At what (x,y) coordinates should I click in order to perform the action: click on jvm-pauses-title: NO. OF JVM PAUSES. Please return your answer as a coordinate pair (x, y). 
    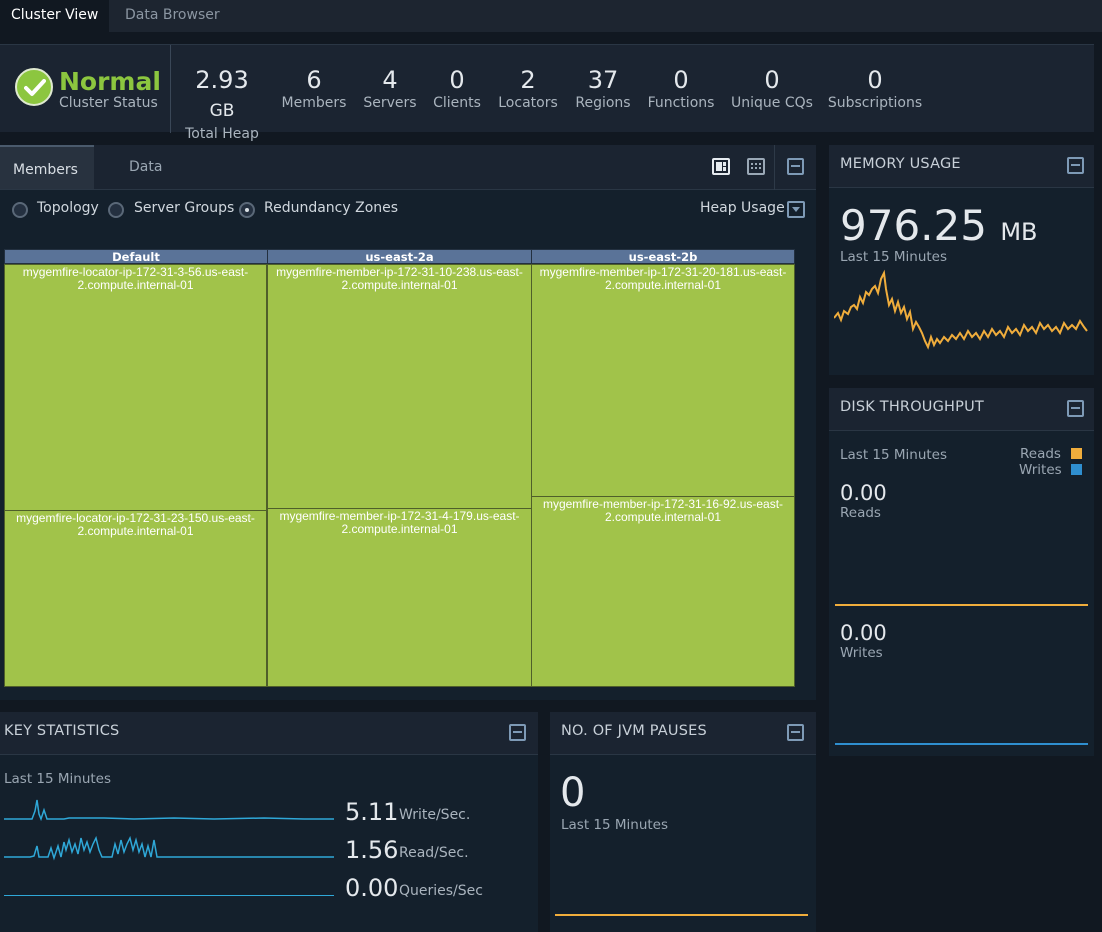
    Looking at the image, I should click on (634, 731).